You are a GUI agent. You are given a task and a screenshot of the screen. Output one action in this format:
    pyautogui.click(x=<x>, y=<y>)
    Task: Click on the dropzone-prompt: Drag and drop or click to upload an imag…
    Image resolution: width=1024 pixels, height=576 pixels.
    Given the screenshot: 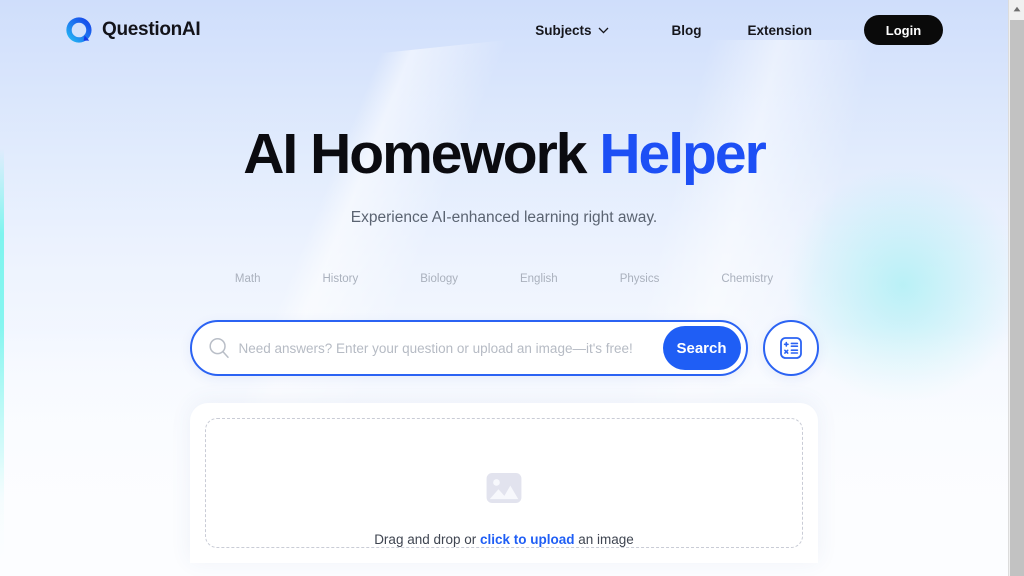 What is the action you would take?
    pyautogui.click(x=504, y=539)
    